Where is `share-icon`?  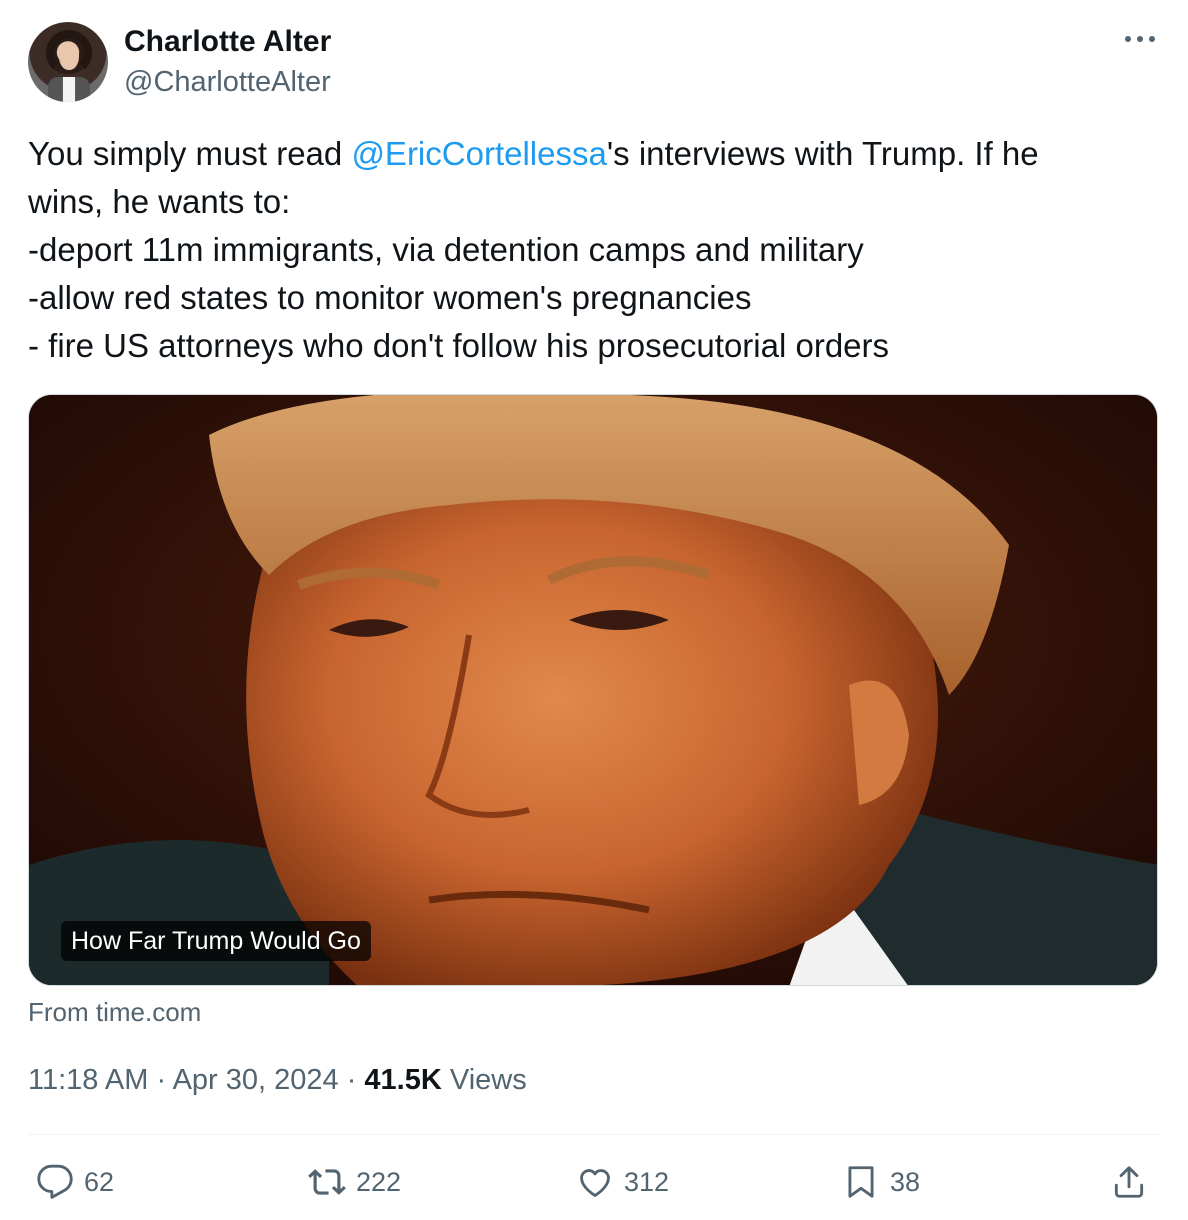 share-icon is located at coordinates (1129, 1182).